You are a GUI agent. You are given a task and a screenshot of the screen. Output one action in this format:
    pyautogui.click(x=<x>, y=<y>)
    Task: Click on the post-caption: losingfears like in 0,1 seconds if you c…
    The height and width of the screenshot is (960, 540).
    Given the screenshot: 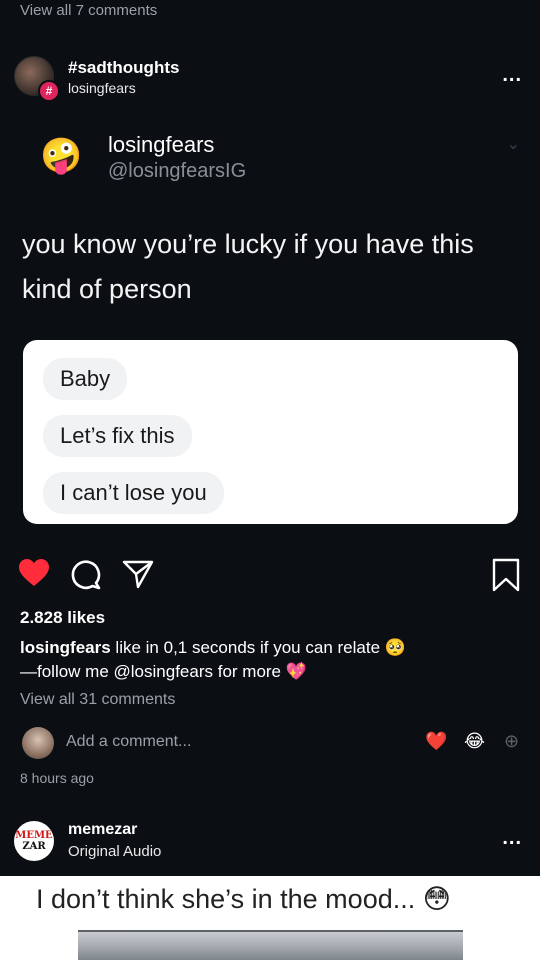 What is the action you would take?
    pyautogui.click(x=270, y=660)
    